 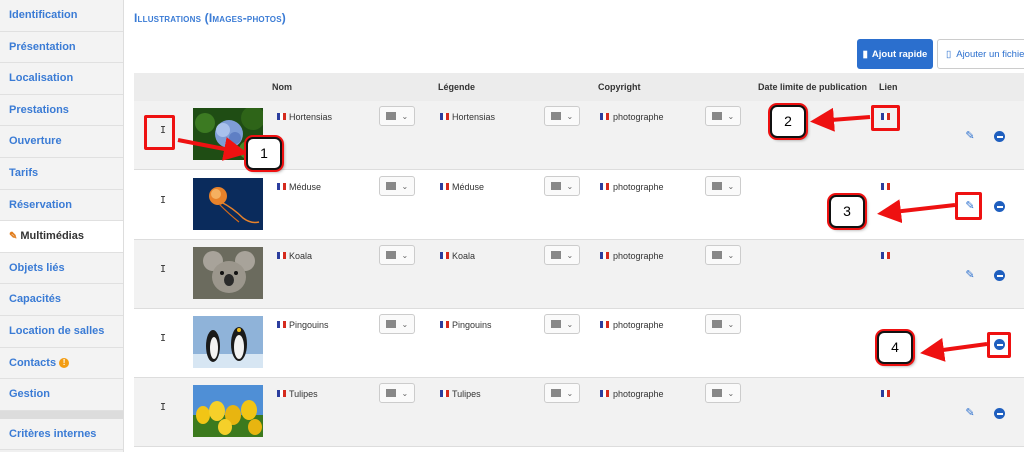 What do you see at coordinates (61, 142) in the screenshot?
I see `sidebar-item-ouverture: Ouverture` at bounding box center [61, 142].